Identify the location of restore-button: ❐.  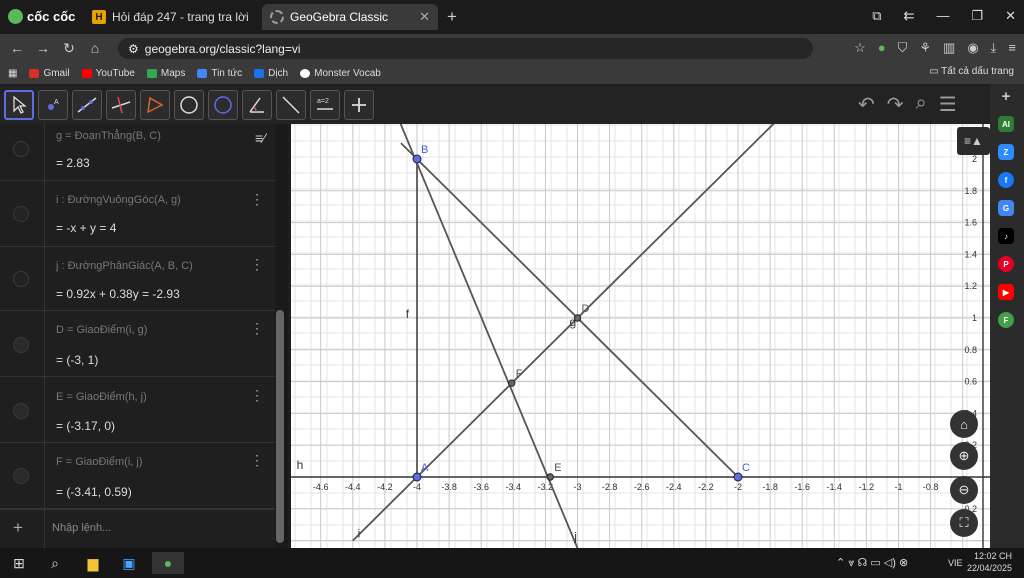
(977, 16).